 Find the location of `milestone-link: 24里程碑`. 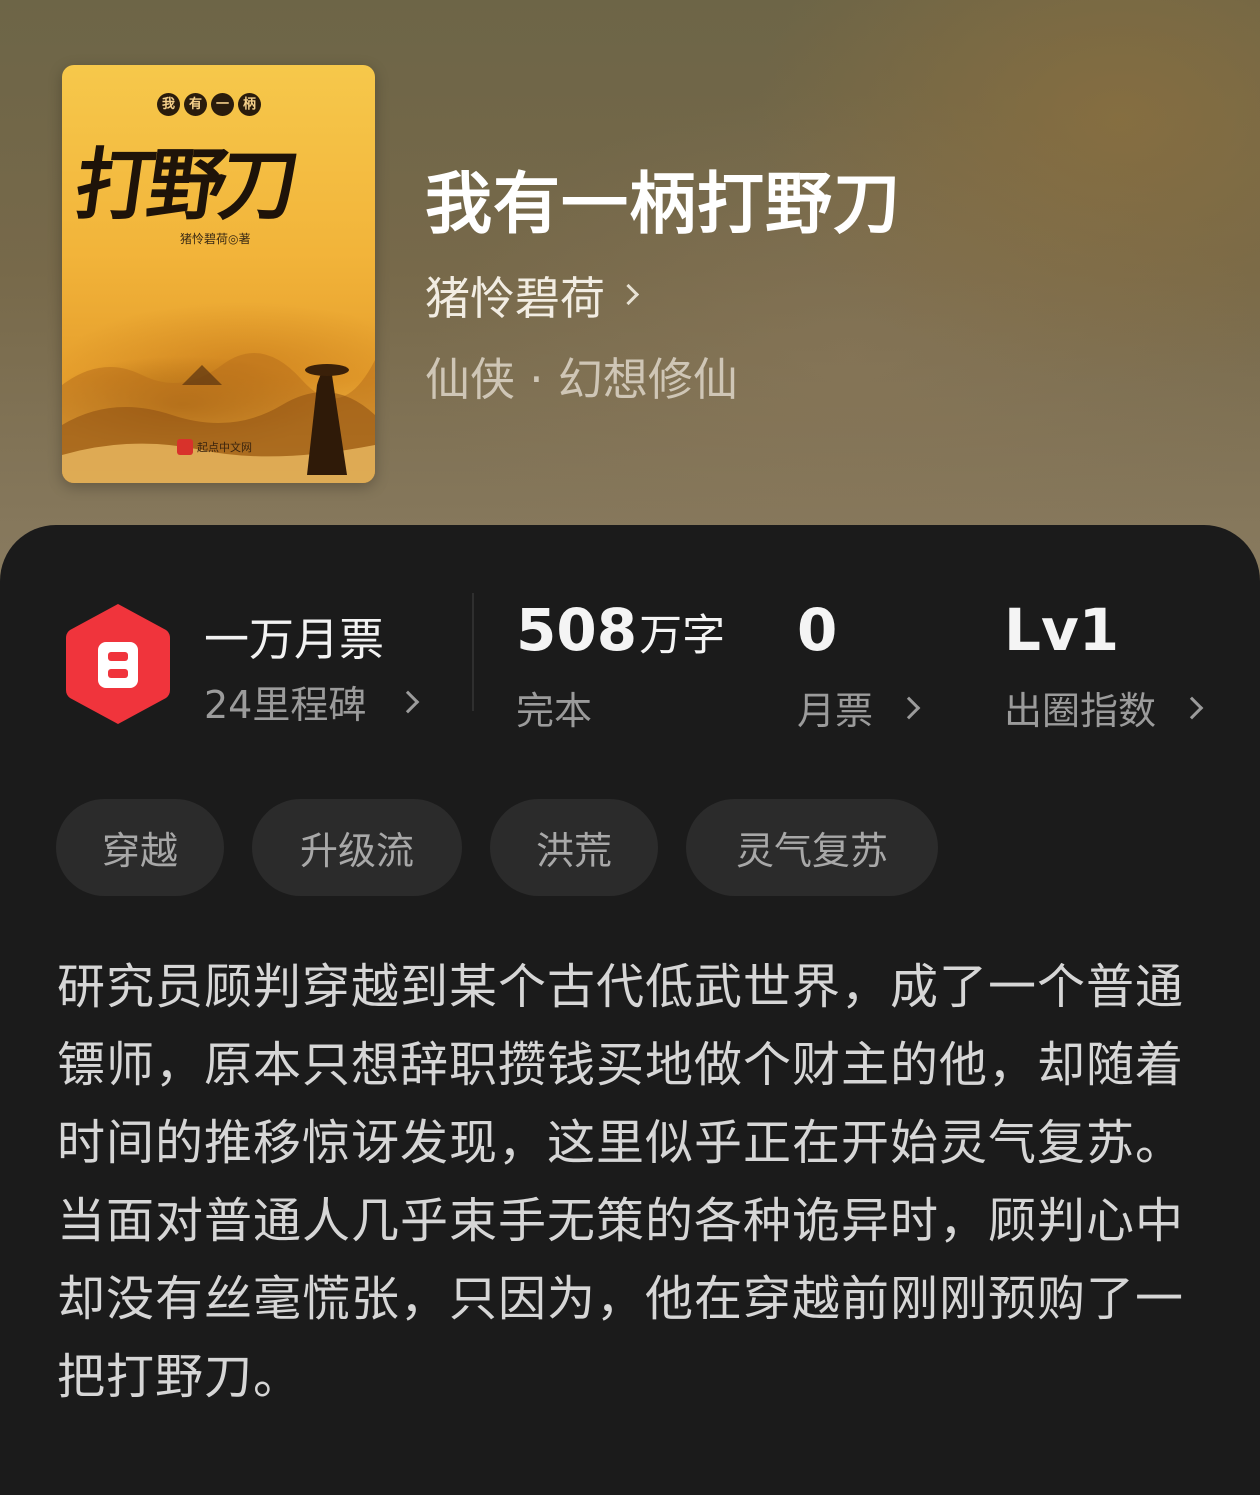

milestone-link: 24里程碑 is located at coordinates (312, 701).